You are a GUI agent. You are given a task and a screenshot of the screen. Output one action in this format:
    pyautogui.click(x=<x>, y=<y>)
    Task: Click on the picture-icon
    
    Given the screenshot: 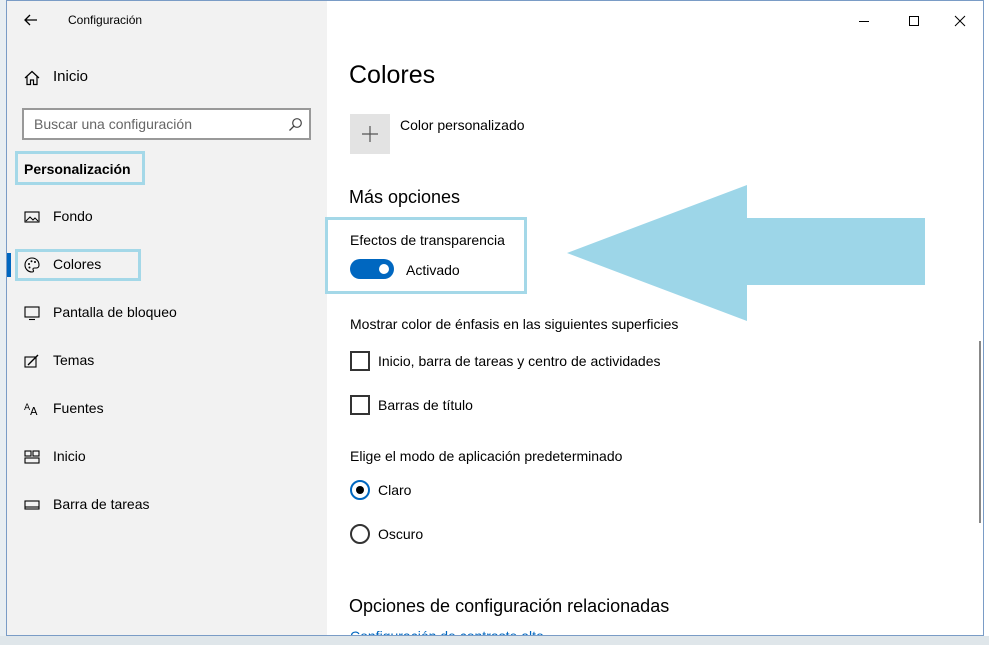 What is the action you would take?
    pyautogui.click(x=32, y=217)
    